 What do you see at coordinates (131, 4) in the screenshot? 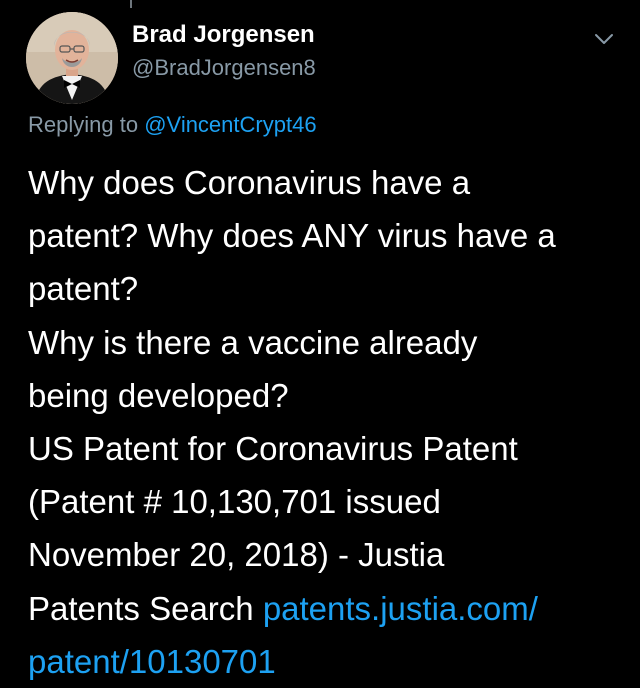
I see `thread-connector-line` at bounding box center [131, 4].